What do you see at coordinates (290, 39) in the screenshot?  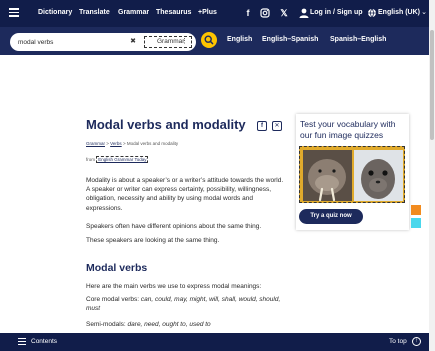 I see `lang-link-english-spanish: English–Spanish` at bounding box center [290, 39].